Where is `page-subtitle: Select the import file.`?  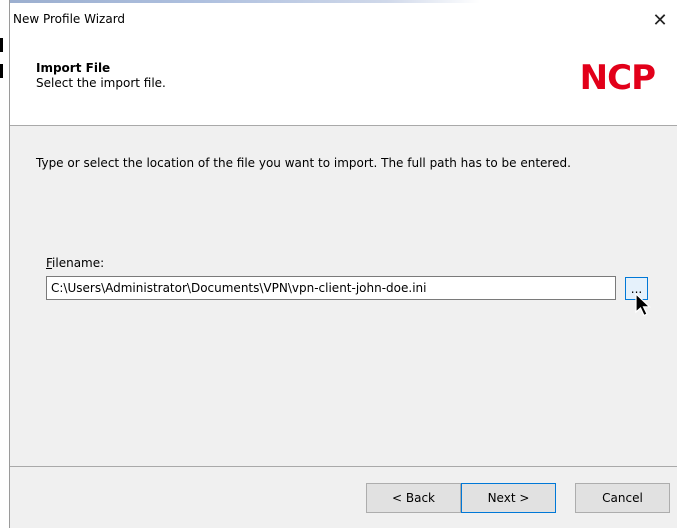 page-subtitle: Select the import file. is located at coordinates (101, 83).